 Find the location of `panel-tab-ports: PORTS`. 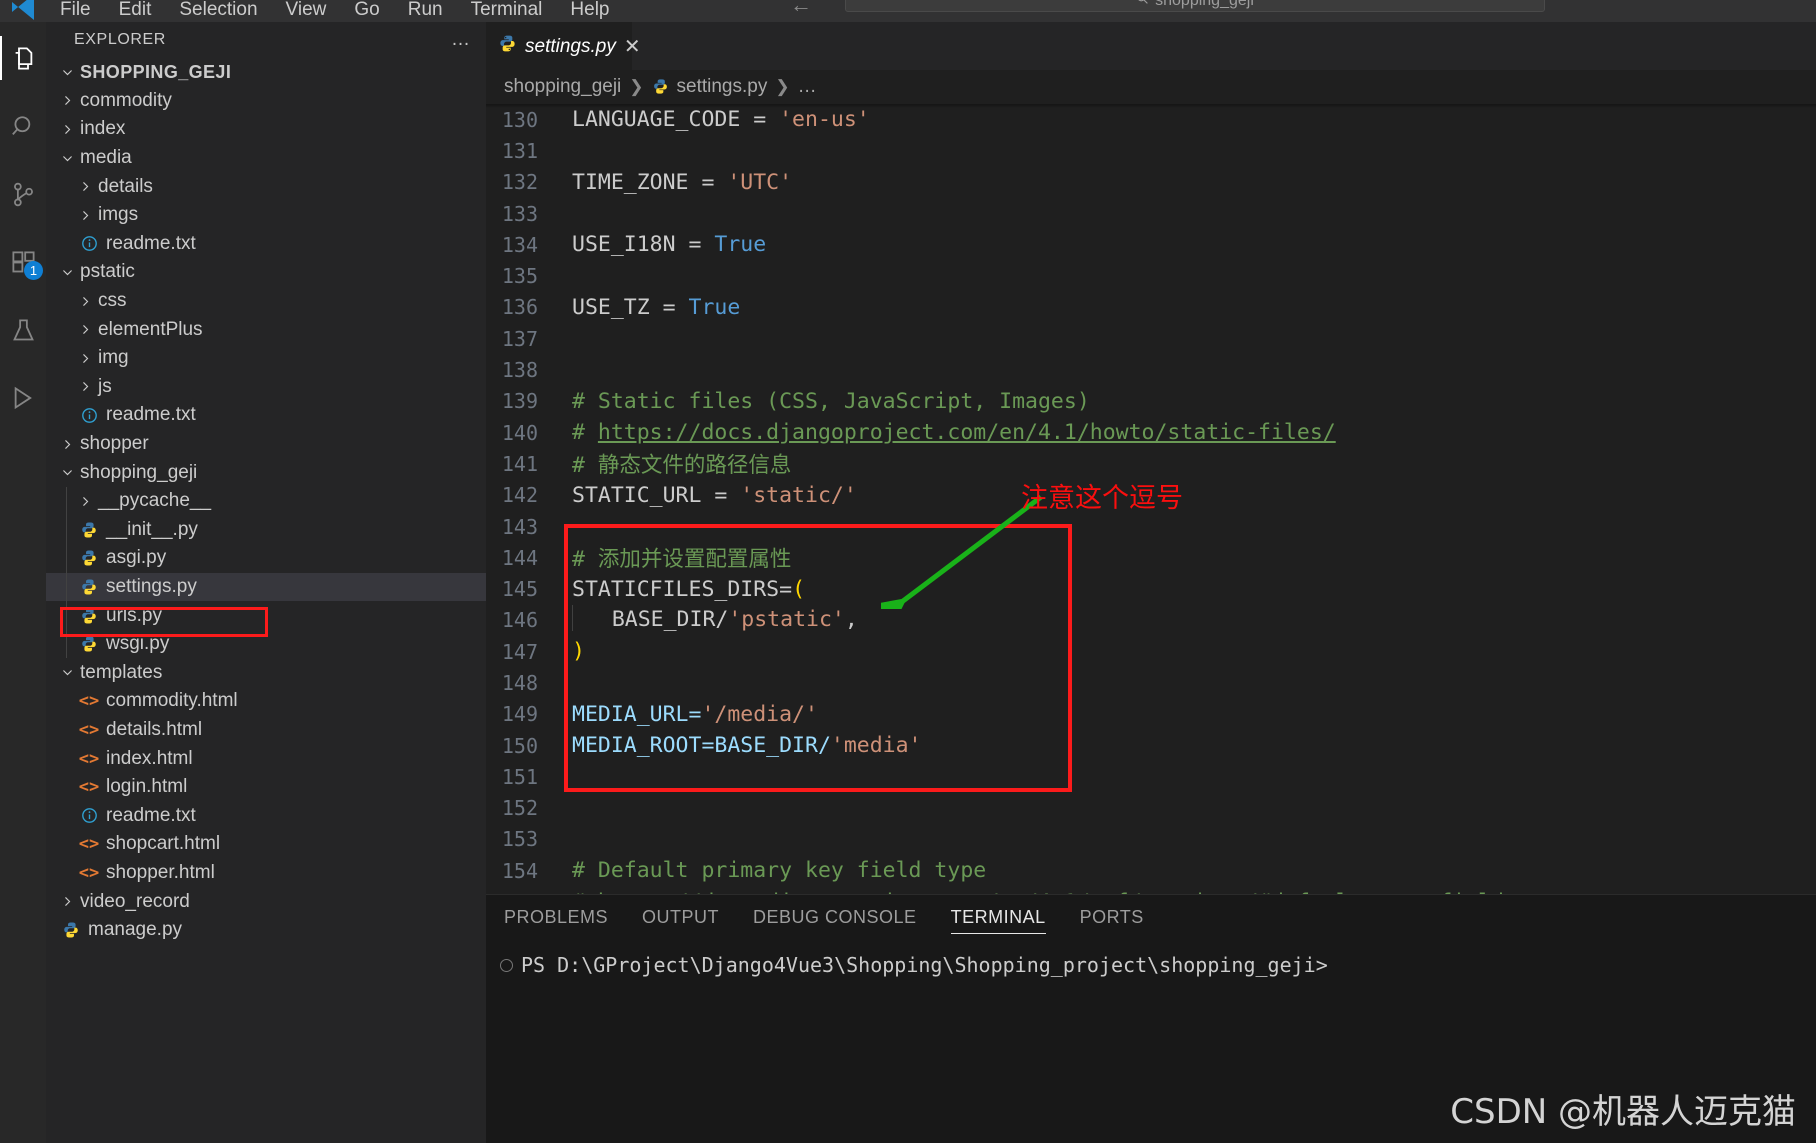

panel-tab-ports: PORTS is located at coordinates (1112, 917).